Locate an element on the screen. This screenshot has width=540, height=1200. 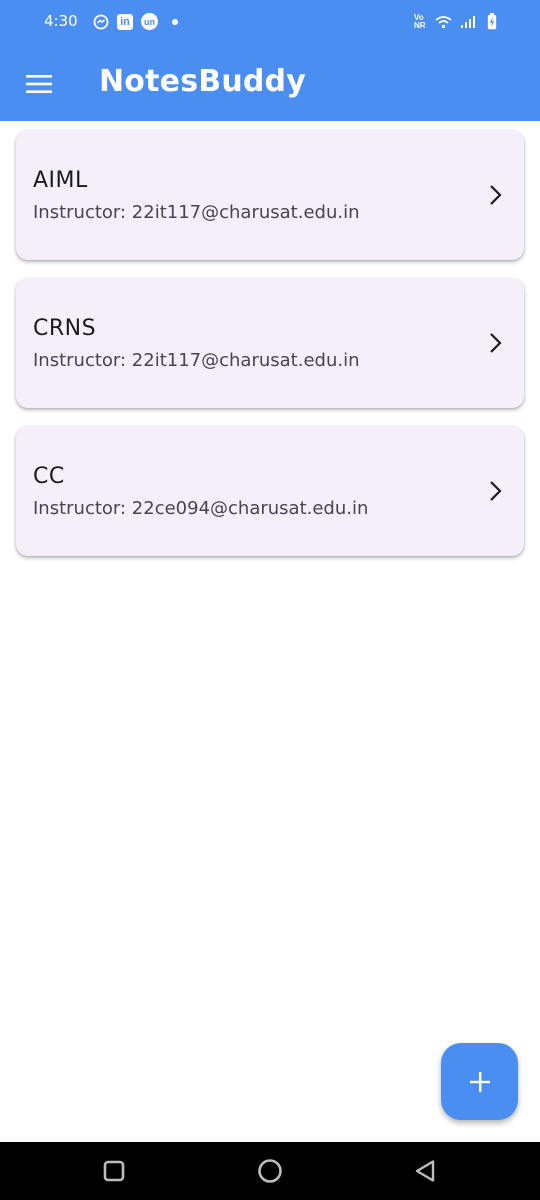
recents-square-icon is located at coordinates (114, 1171).